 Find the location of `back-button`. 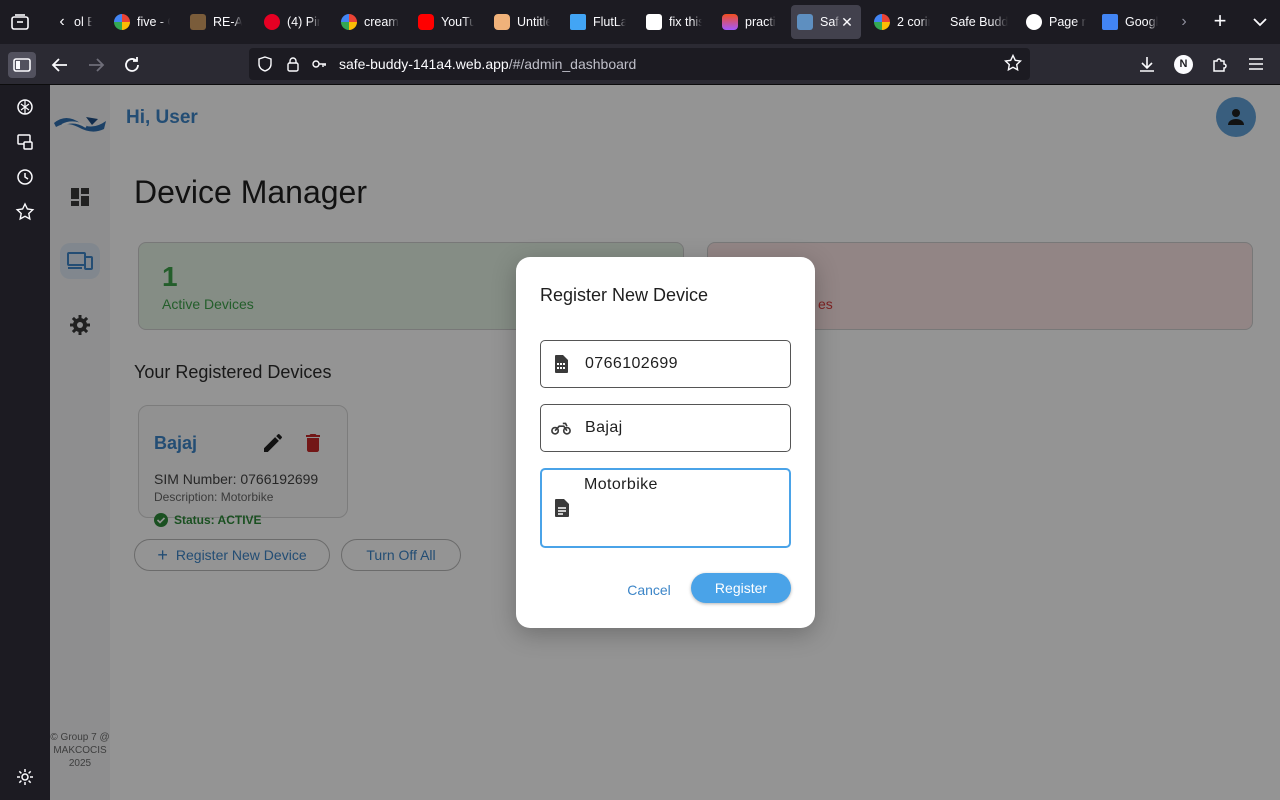

back-button is located at coordinates (60, 65).